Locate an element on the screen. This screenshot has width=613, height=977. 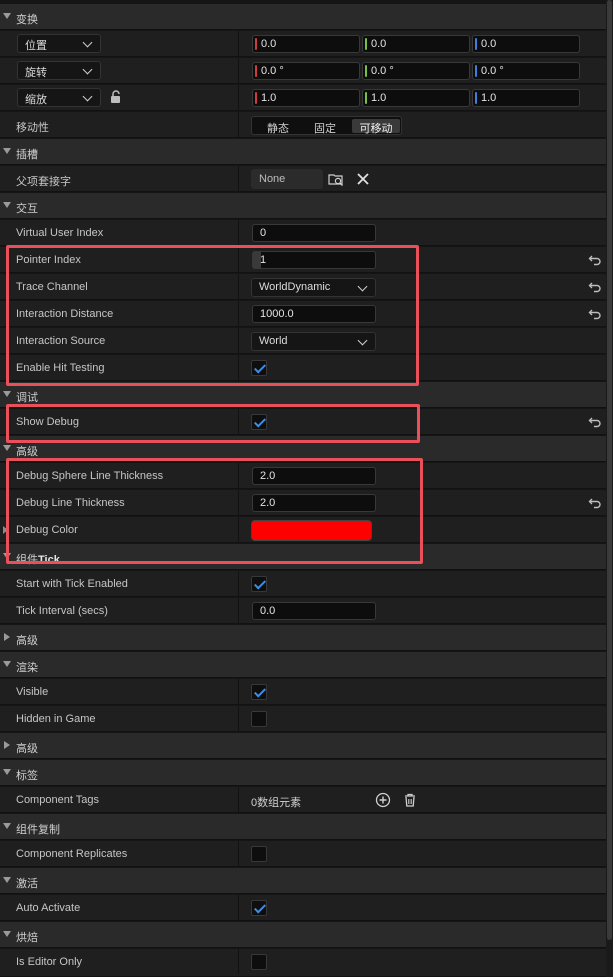
category-activation: 激活 is located at coordinates (303, 881).